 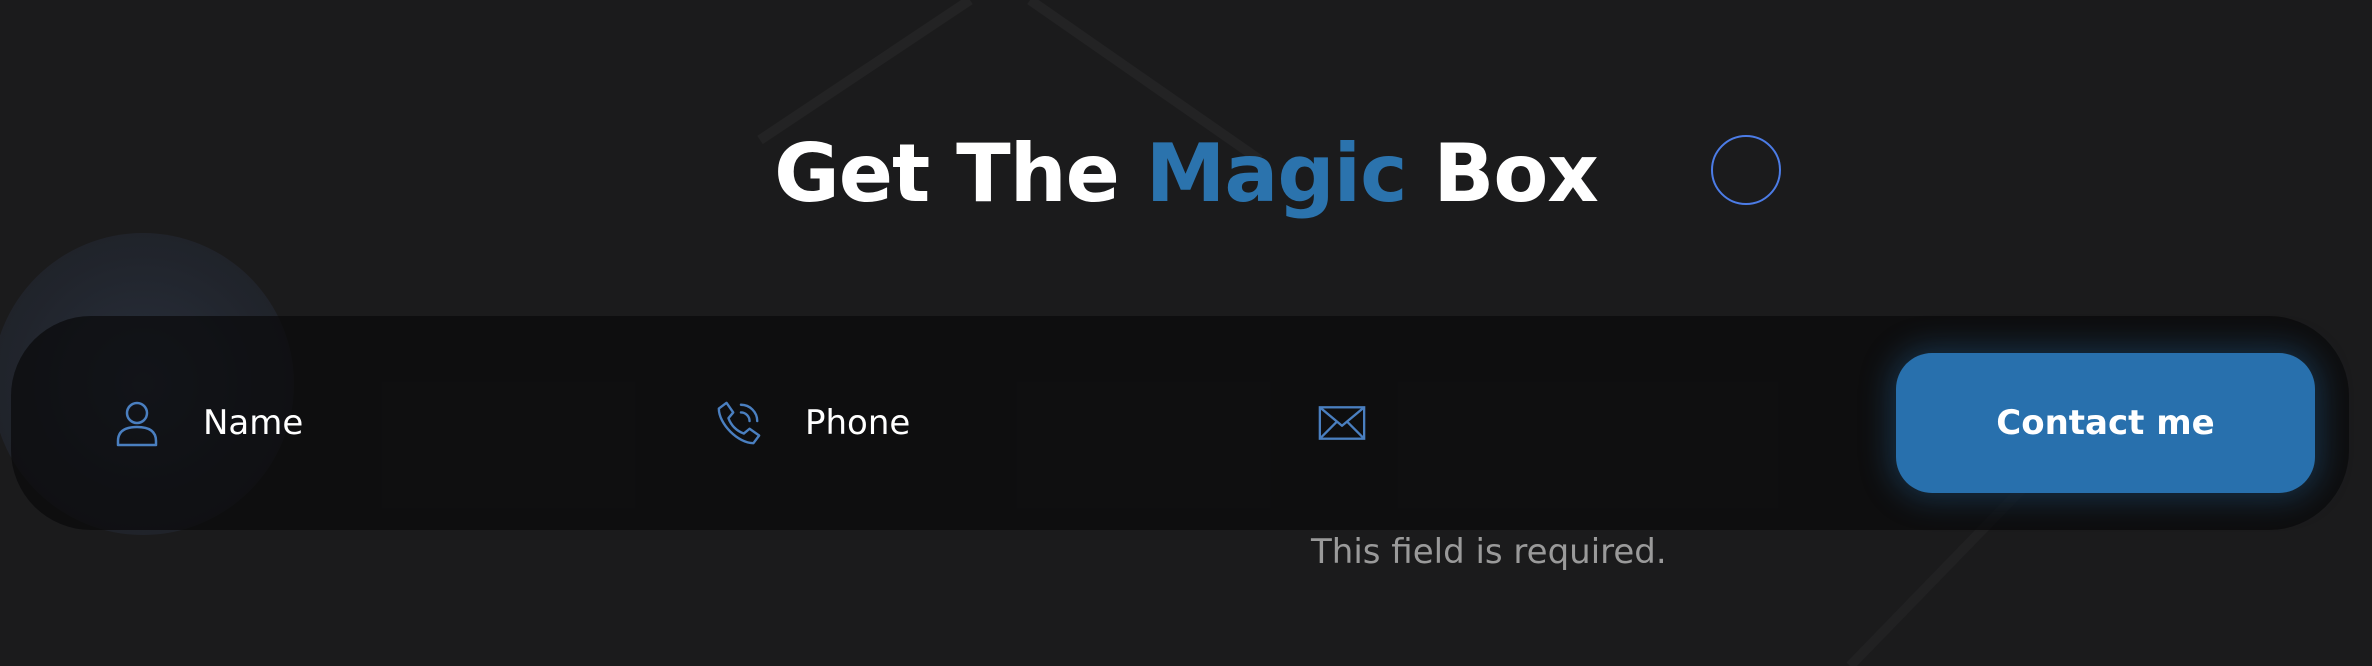 I want to click on email-field, so click(x=1363, y=423).